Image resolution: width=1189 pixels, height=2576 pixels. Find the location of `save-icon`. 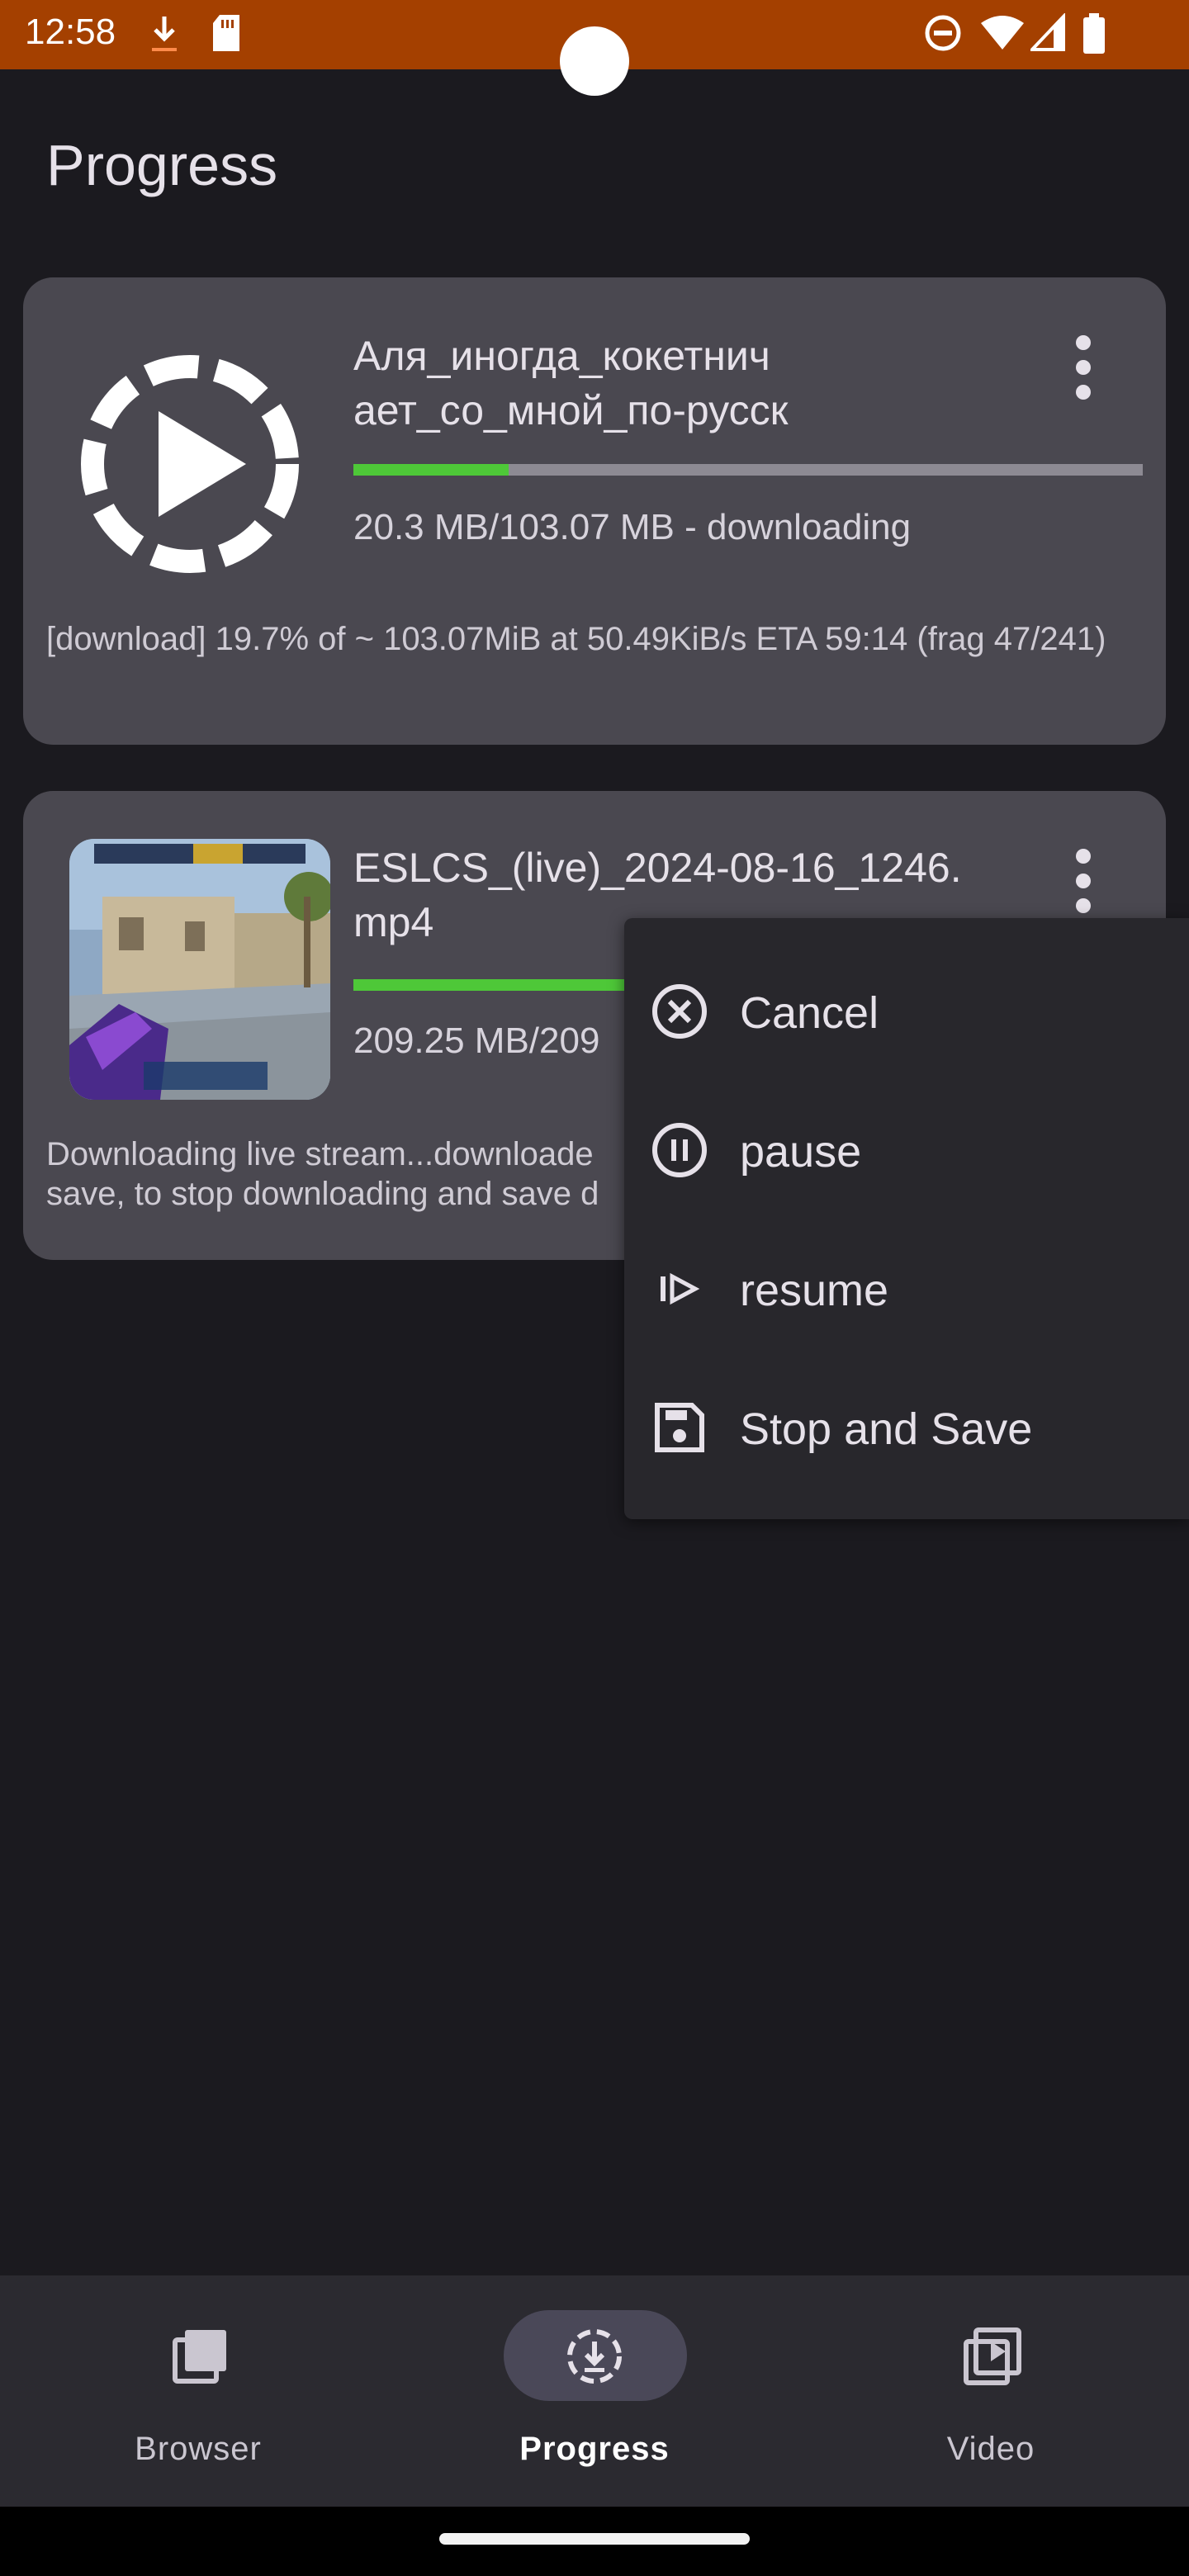

save-icon is located at coordinates (679, 1427).